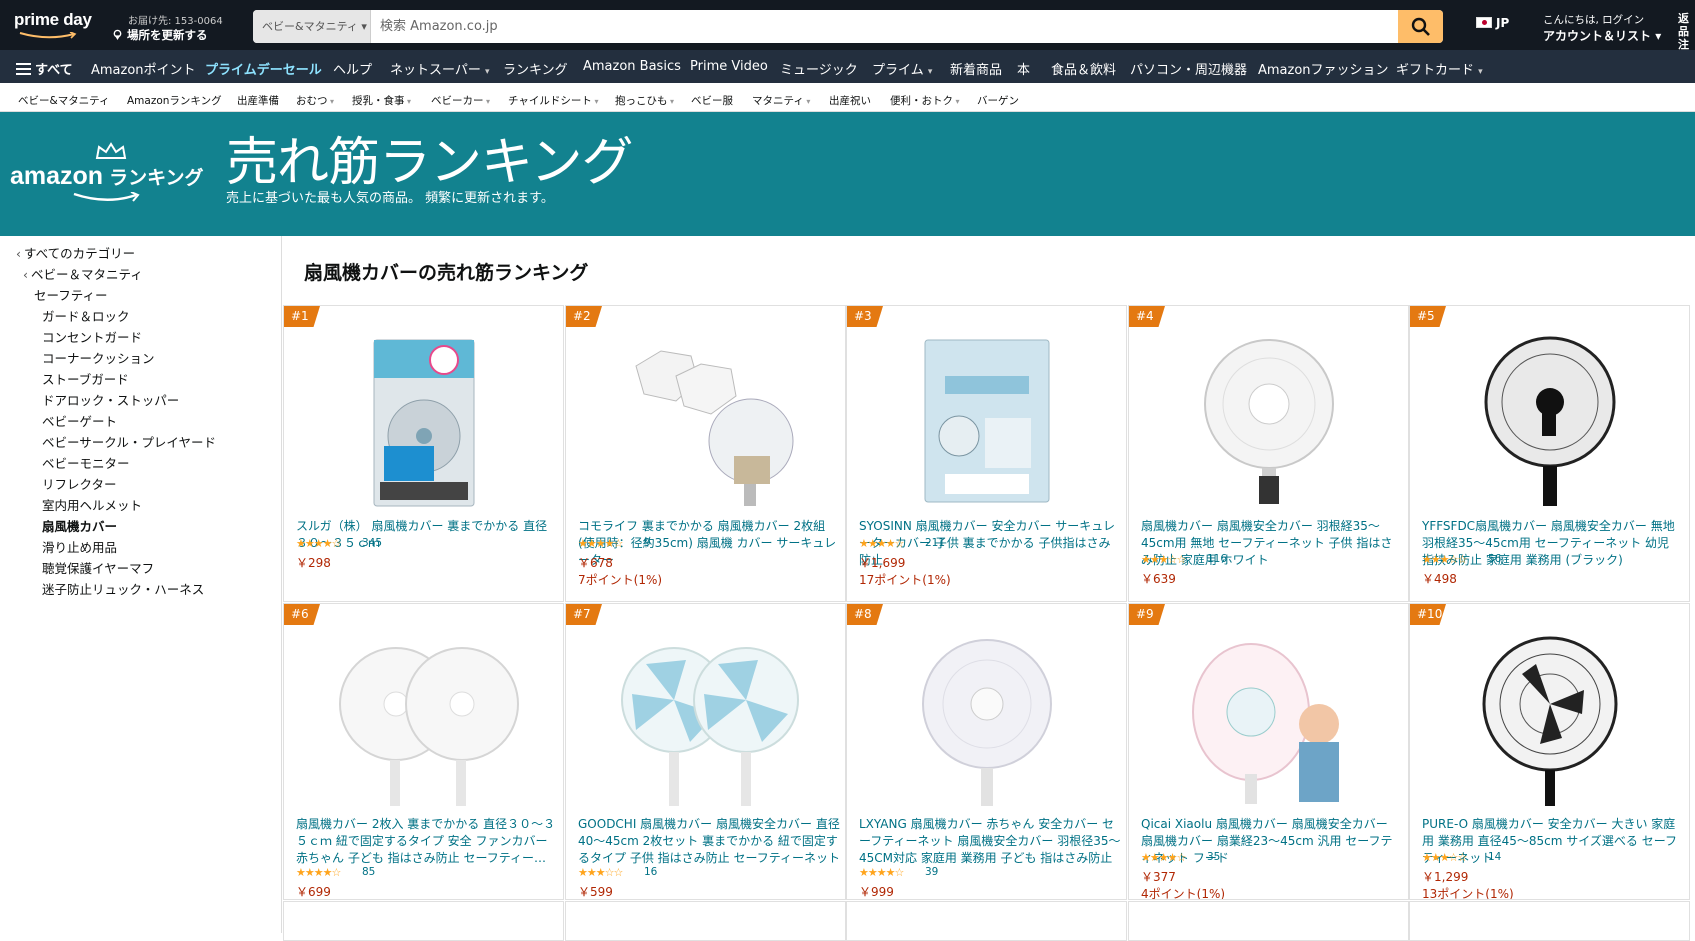  I want to click on review-count: 116, so click(1217, 559).